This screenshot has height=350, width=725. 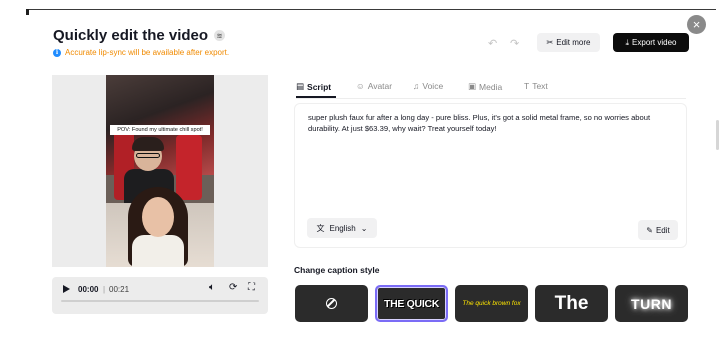 What do you see at coordinates (514, 43) in the screenshot?
I see `redo-icon: ↷` at bounding box center [514, 43].